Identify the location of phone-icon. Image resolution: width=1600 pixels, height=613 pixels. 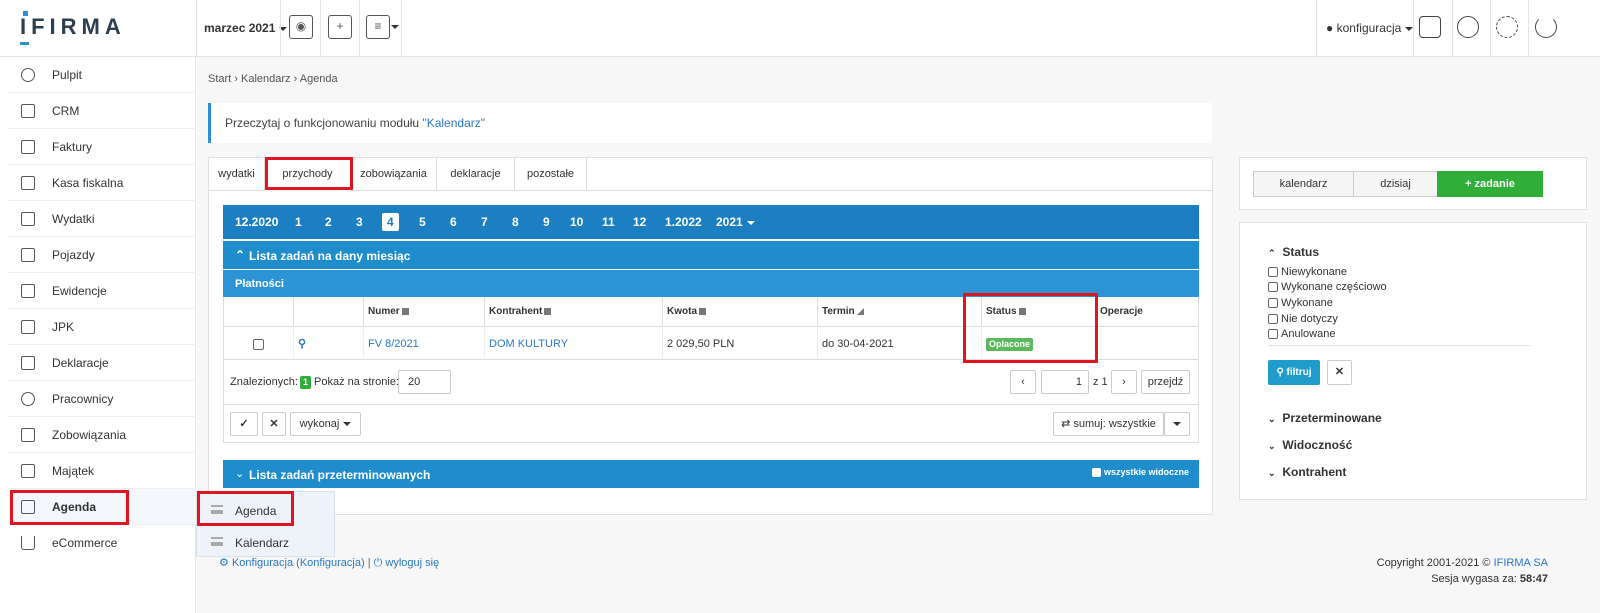
(1430, 27).